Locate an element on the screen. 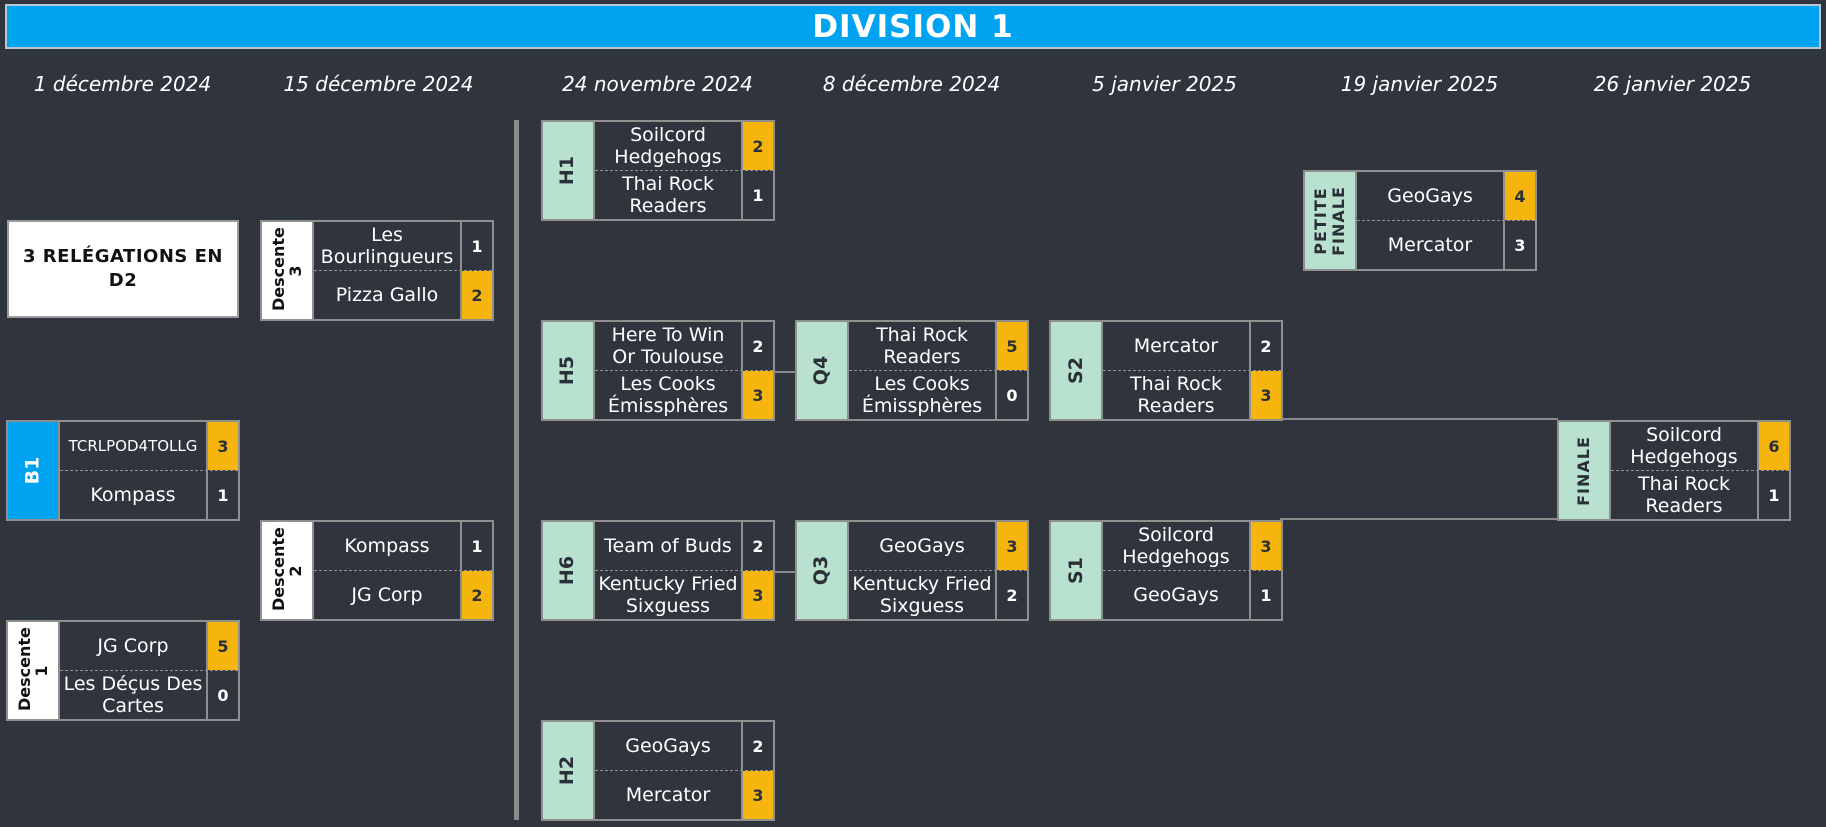 The height and width of the screenshot is (827, 1826). division-title: DIVISION 1 is located at coordinates (913, 26).